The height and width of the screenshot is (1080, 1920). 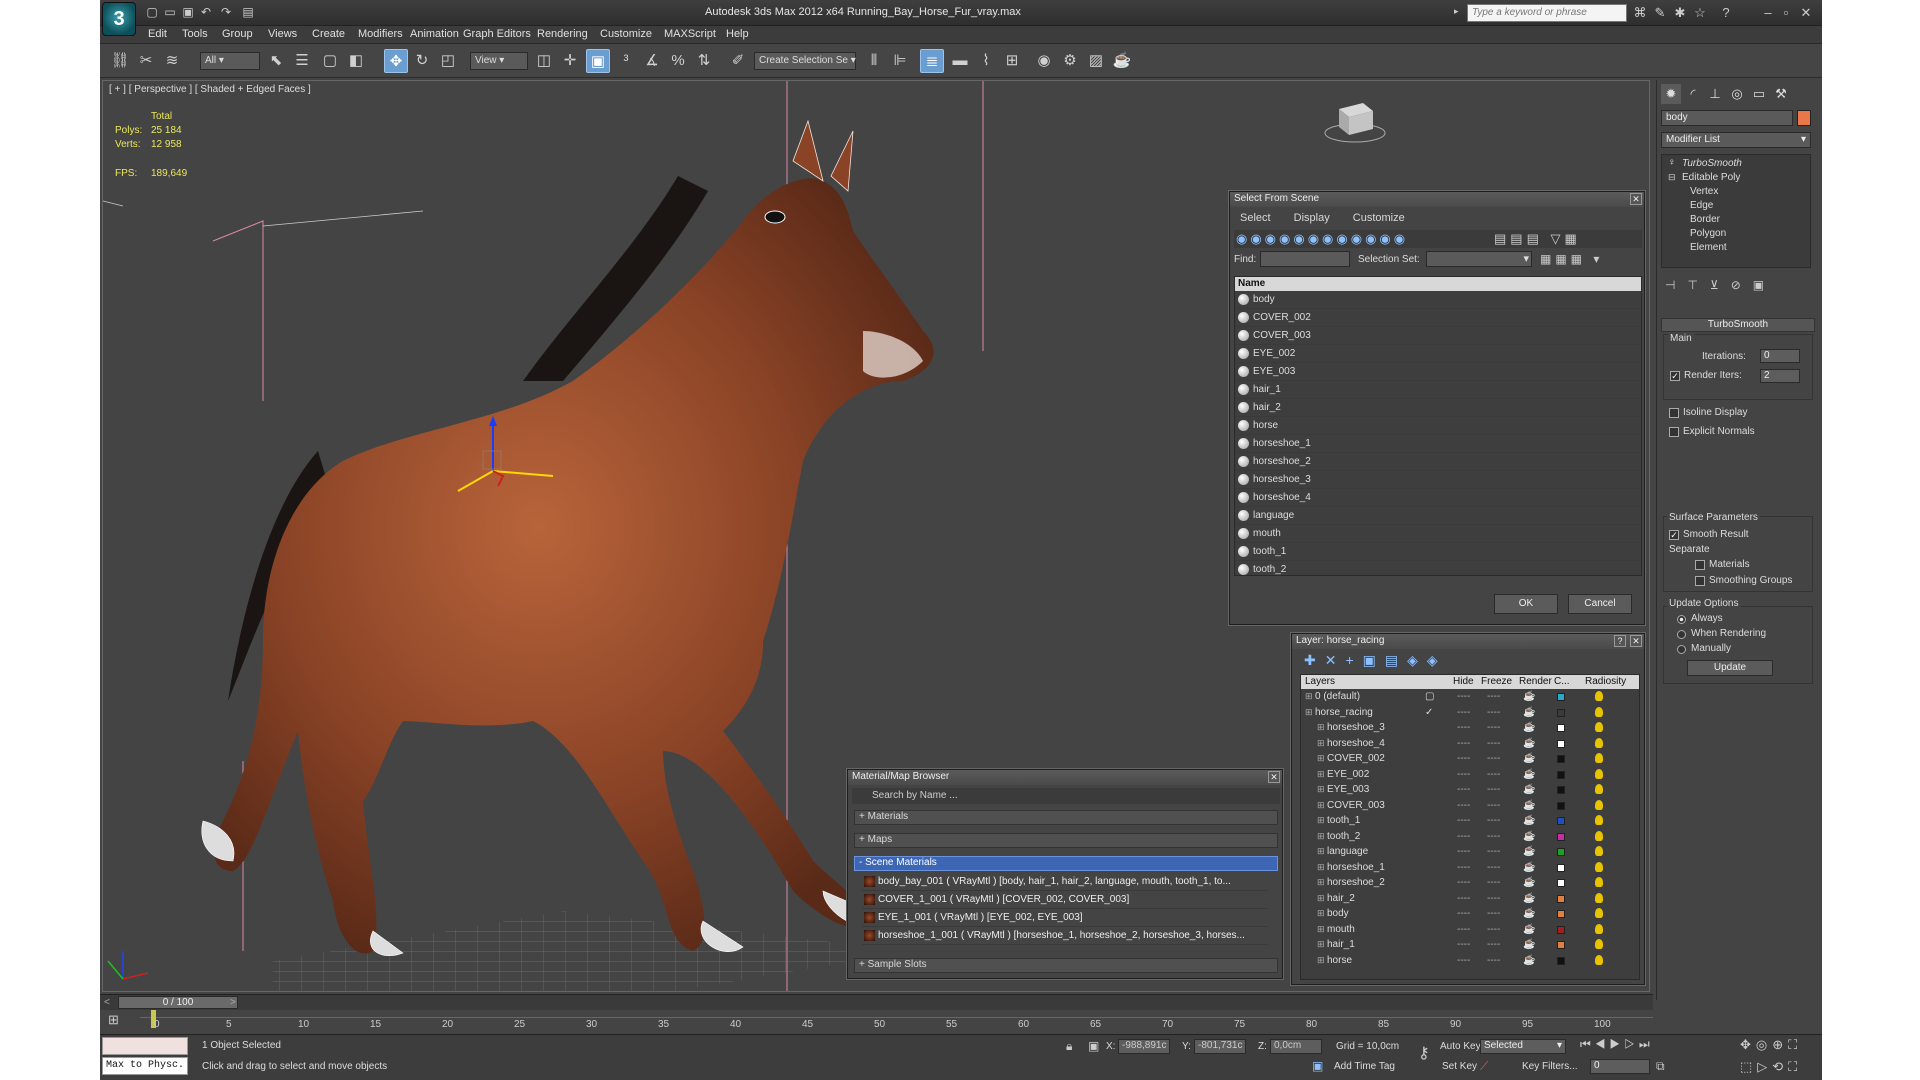 I want to click on maxscript-listener-input: Max to Physc., so click(x=145, y=1066).